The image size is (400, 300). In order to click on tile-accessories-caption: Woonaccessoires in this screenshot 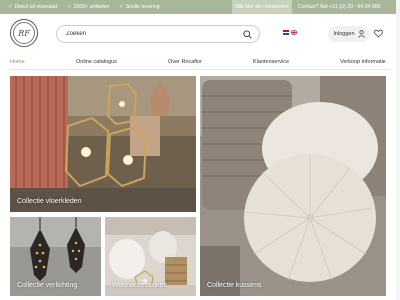, I will do `click(140, 285)`.